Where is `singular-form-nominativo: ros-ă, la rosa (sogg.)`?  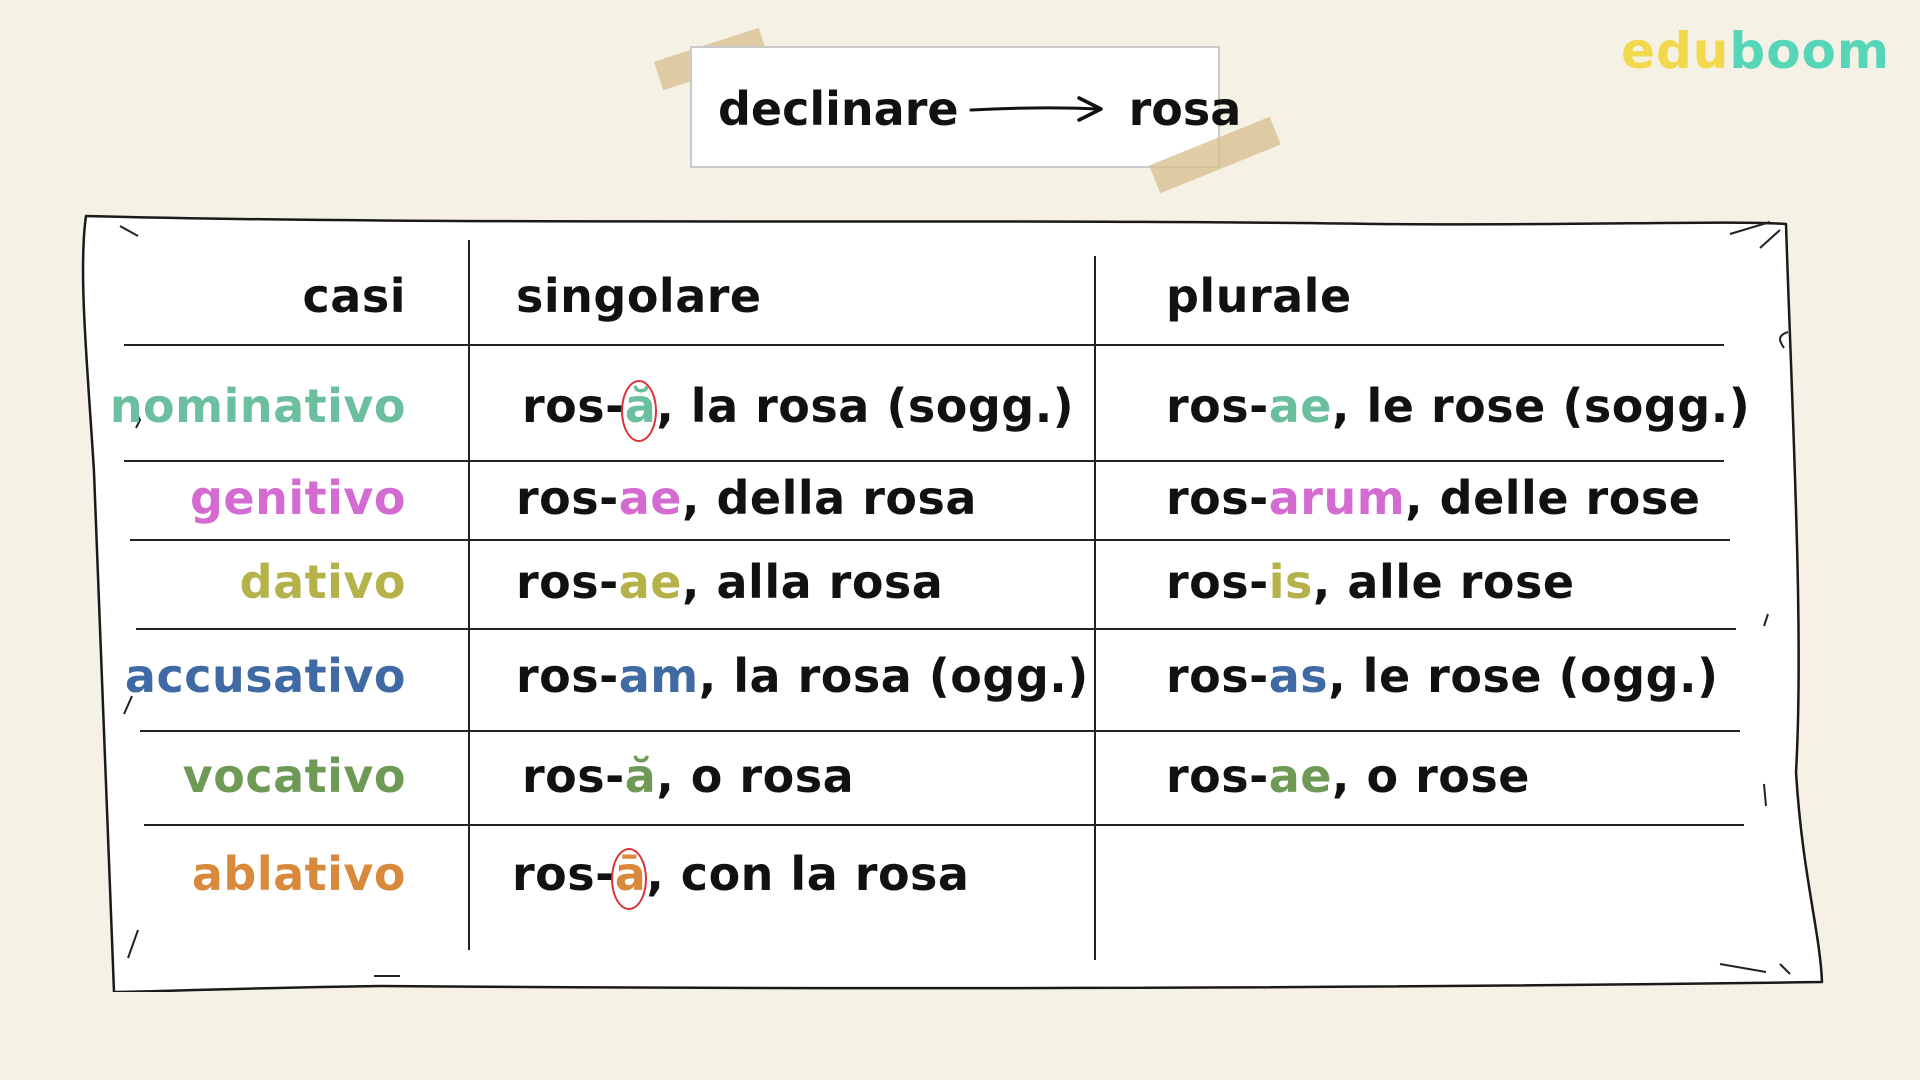
singular-form-nominativo: ros-ă, la rosa (sogg.) is located at coordinates (798, 410).